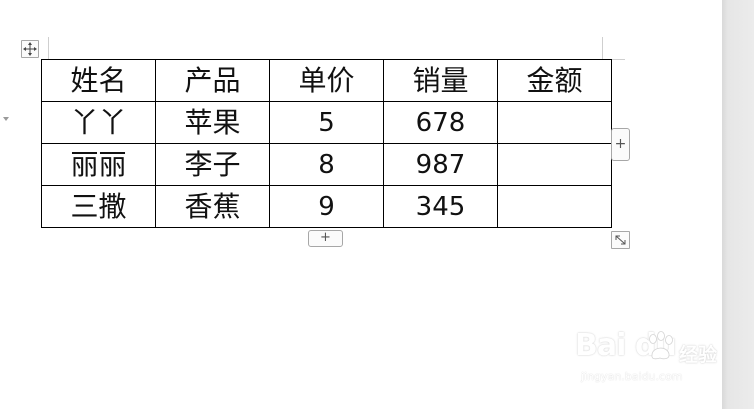 The width and height of the screenshot is (754, 409). What do you see at coordinates (554, 80) in the screenshot?
I see `header-cell-amount: 金额` at bounding box center [554, 80].